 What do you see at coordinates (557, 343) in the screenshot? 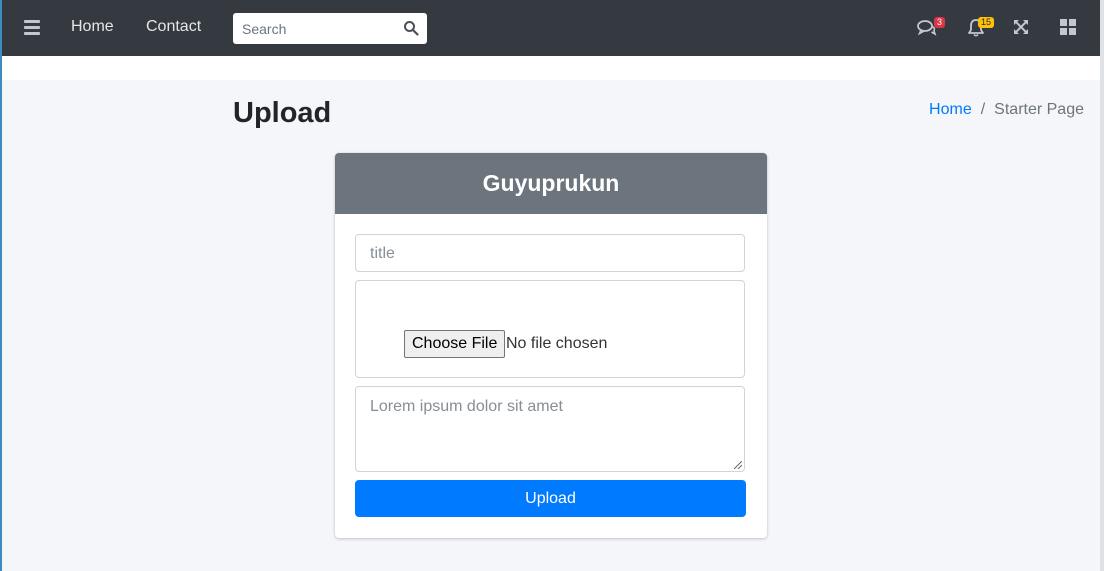
I see `file-status: No file chosen` at bounding box center [557, 343].